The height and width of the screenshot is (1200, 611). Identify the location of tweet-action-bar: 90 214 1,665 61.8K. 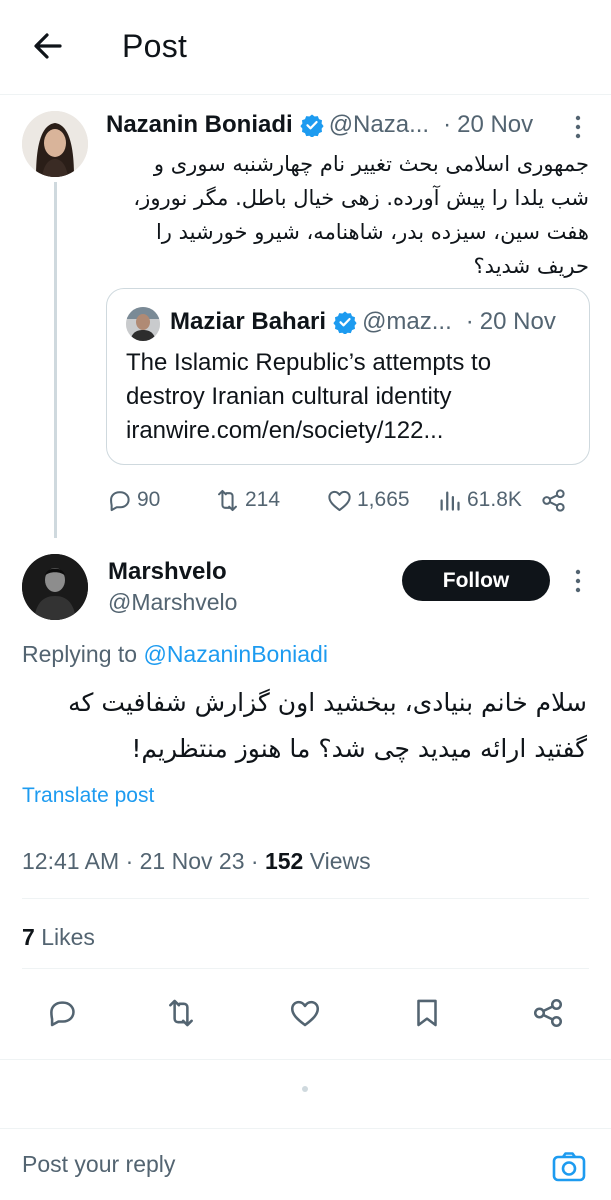
(341, 500).